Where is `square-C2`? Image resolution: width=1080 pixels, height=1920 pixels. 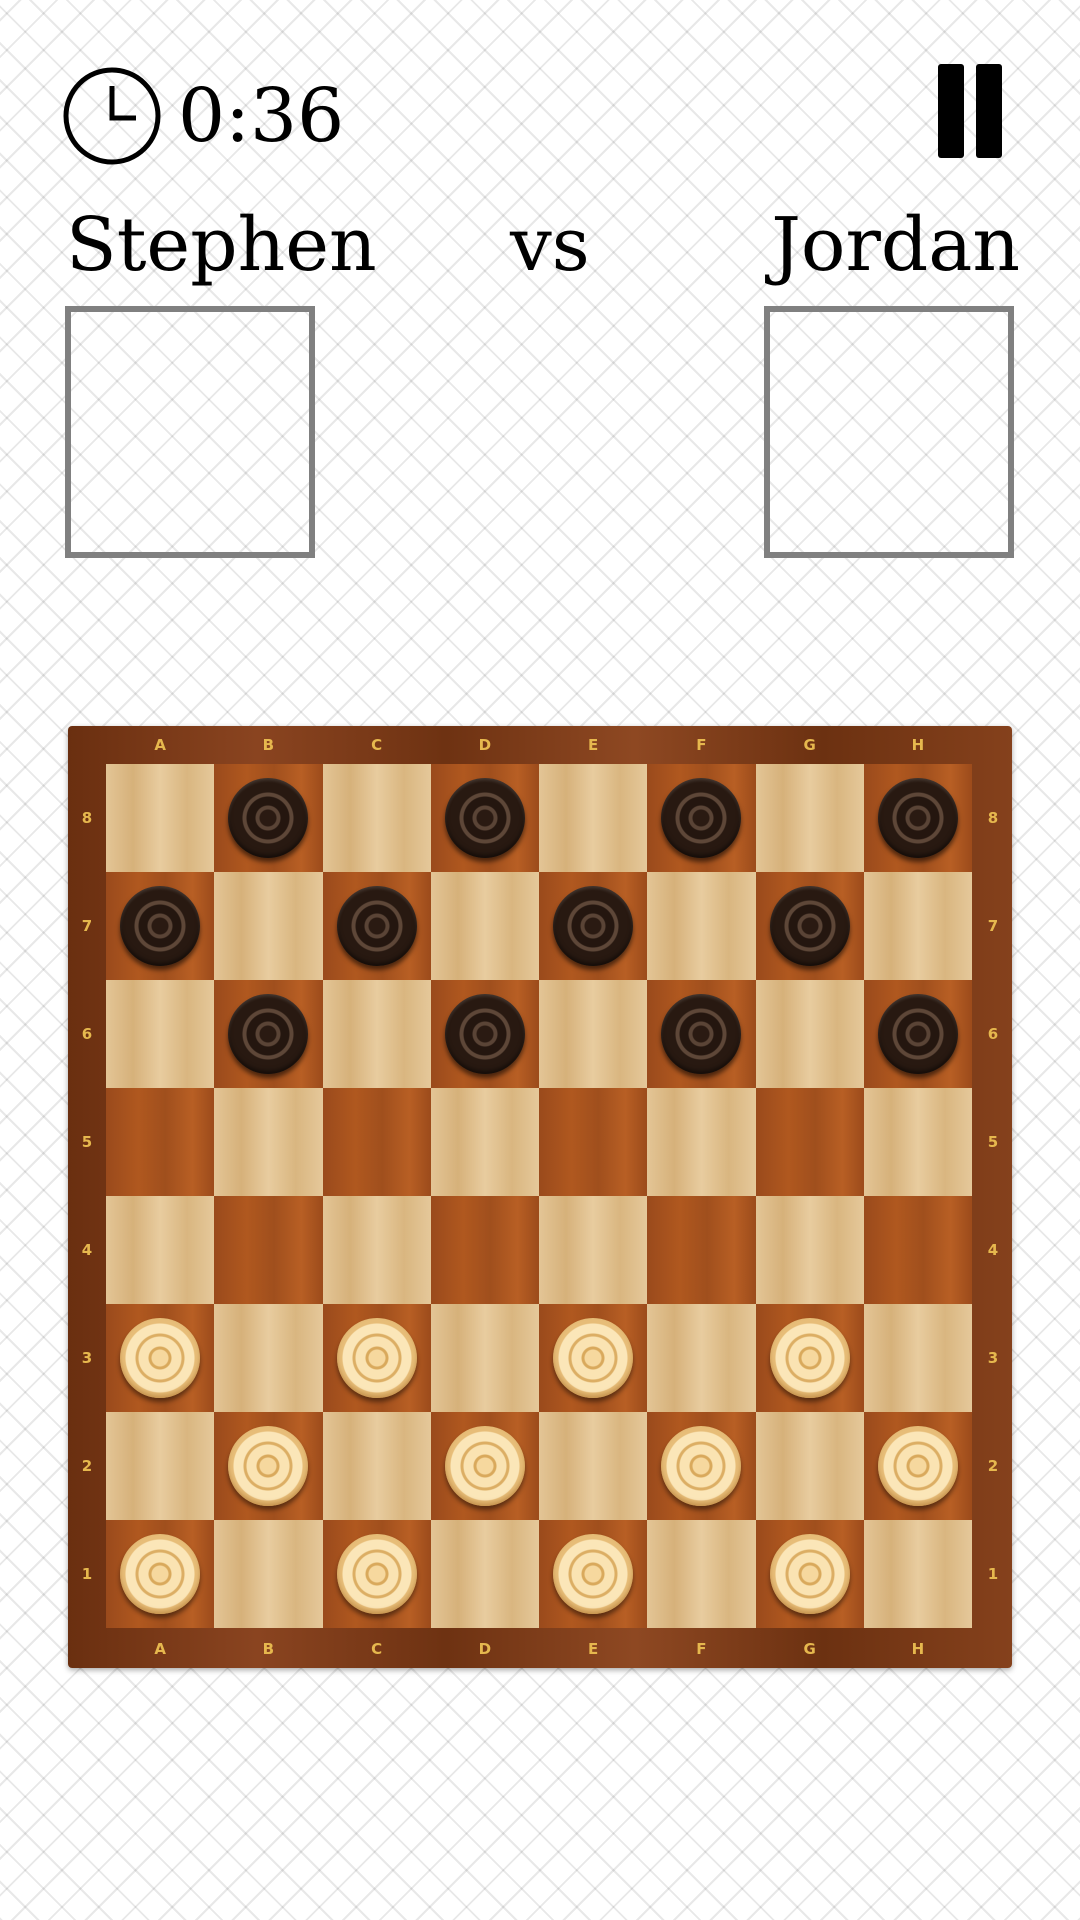 square-C2 is located at coordinates (376, 1466).